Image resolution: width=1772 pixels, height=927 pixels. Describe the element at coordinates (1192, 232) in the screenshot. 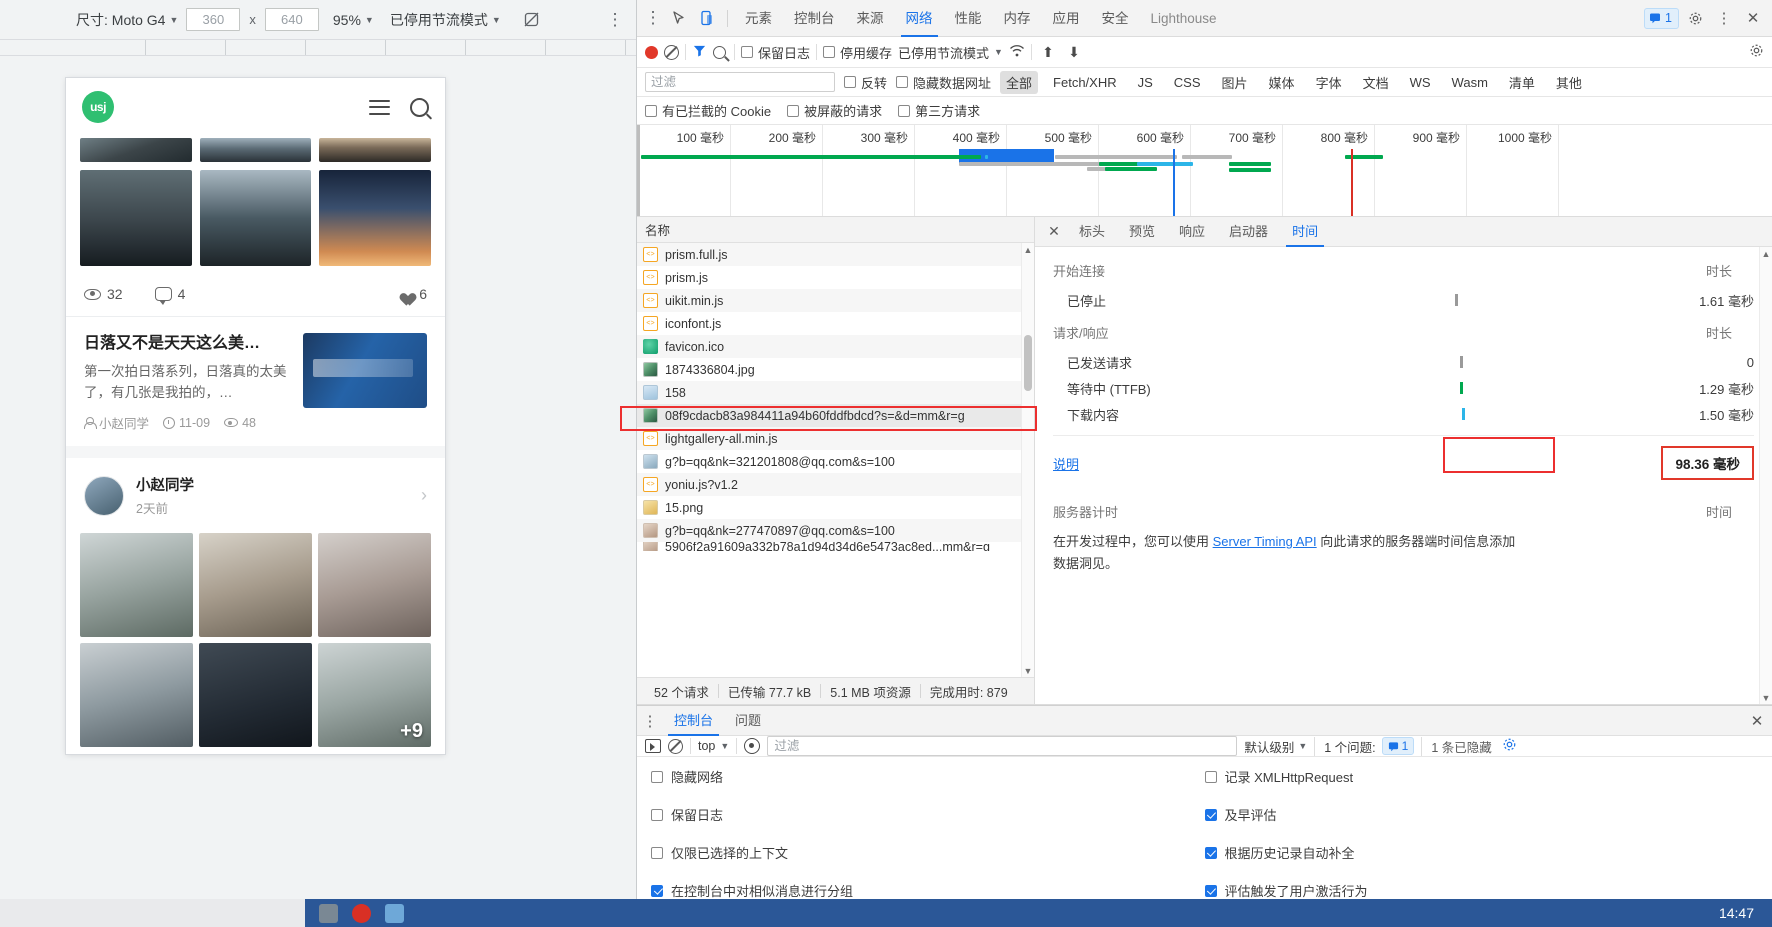

I see `tab-response: 响应` at that location.